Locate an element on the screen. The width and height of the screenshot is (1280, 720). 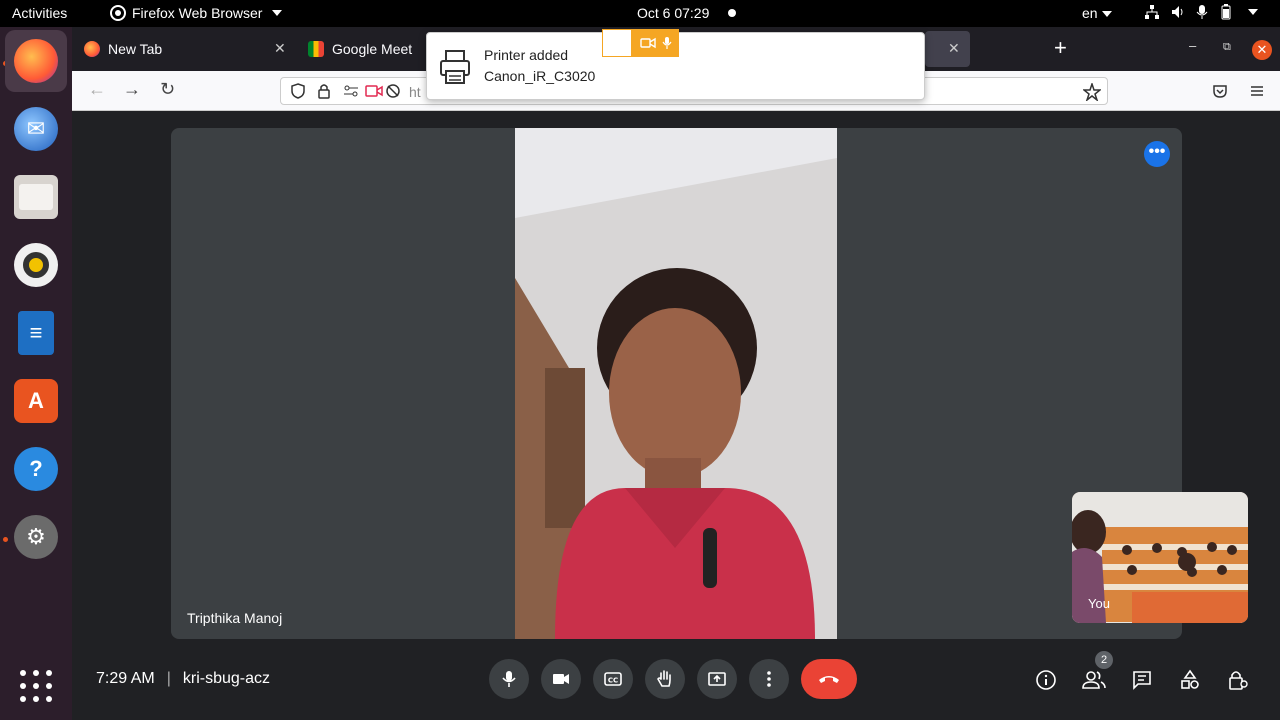
camera-button is located at coordinates (561, 679).